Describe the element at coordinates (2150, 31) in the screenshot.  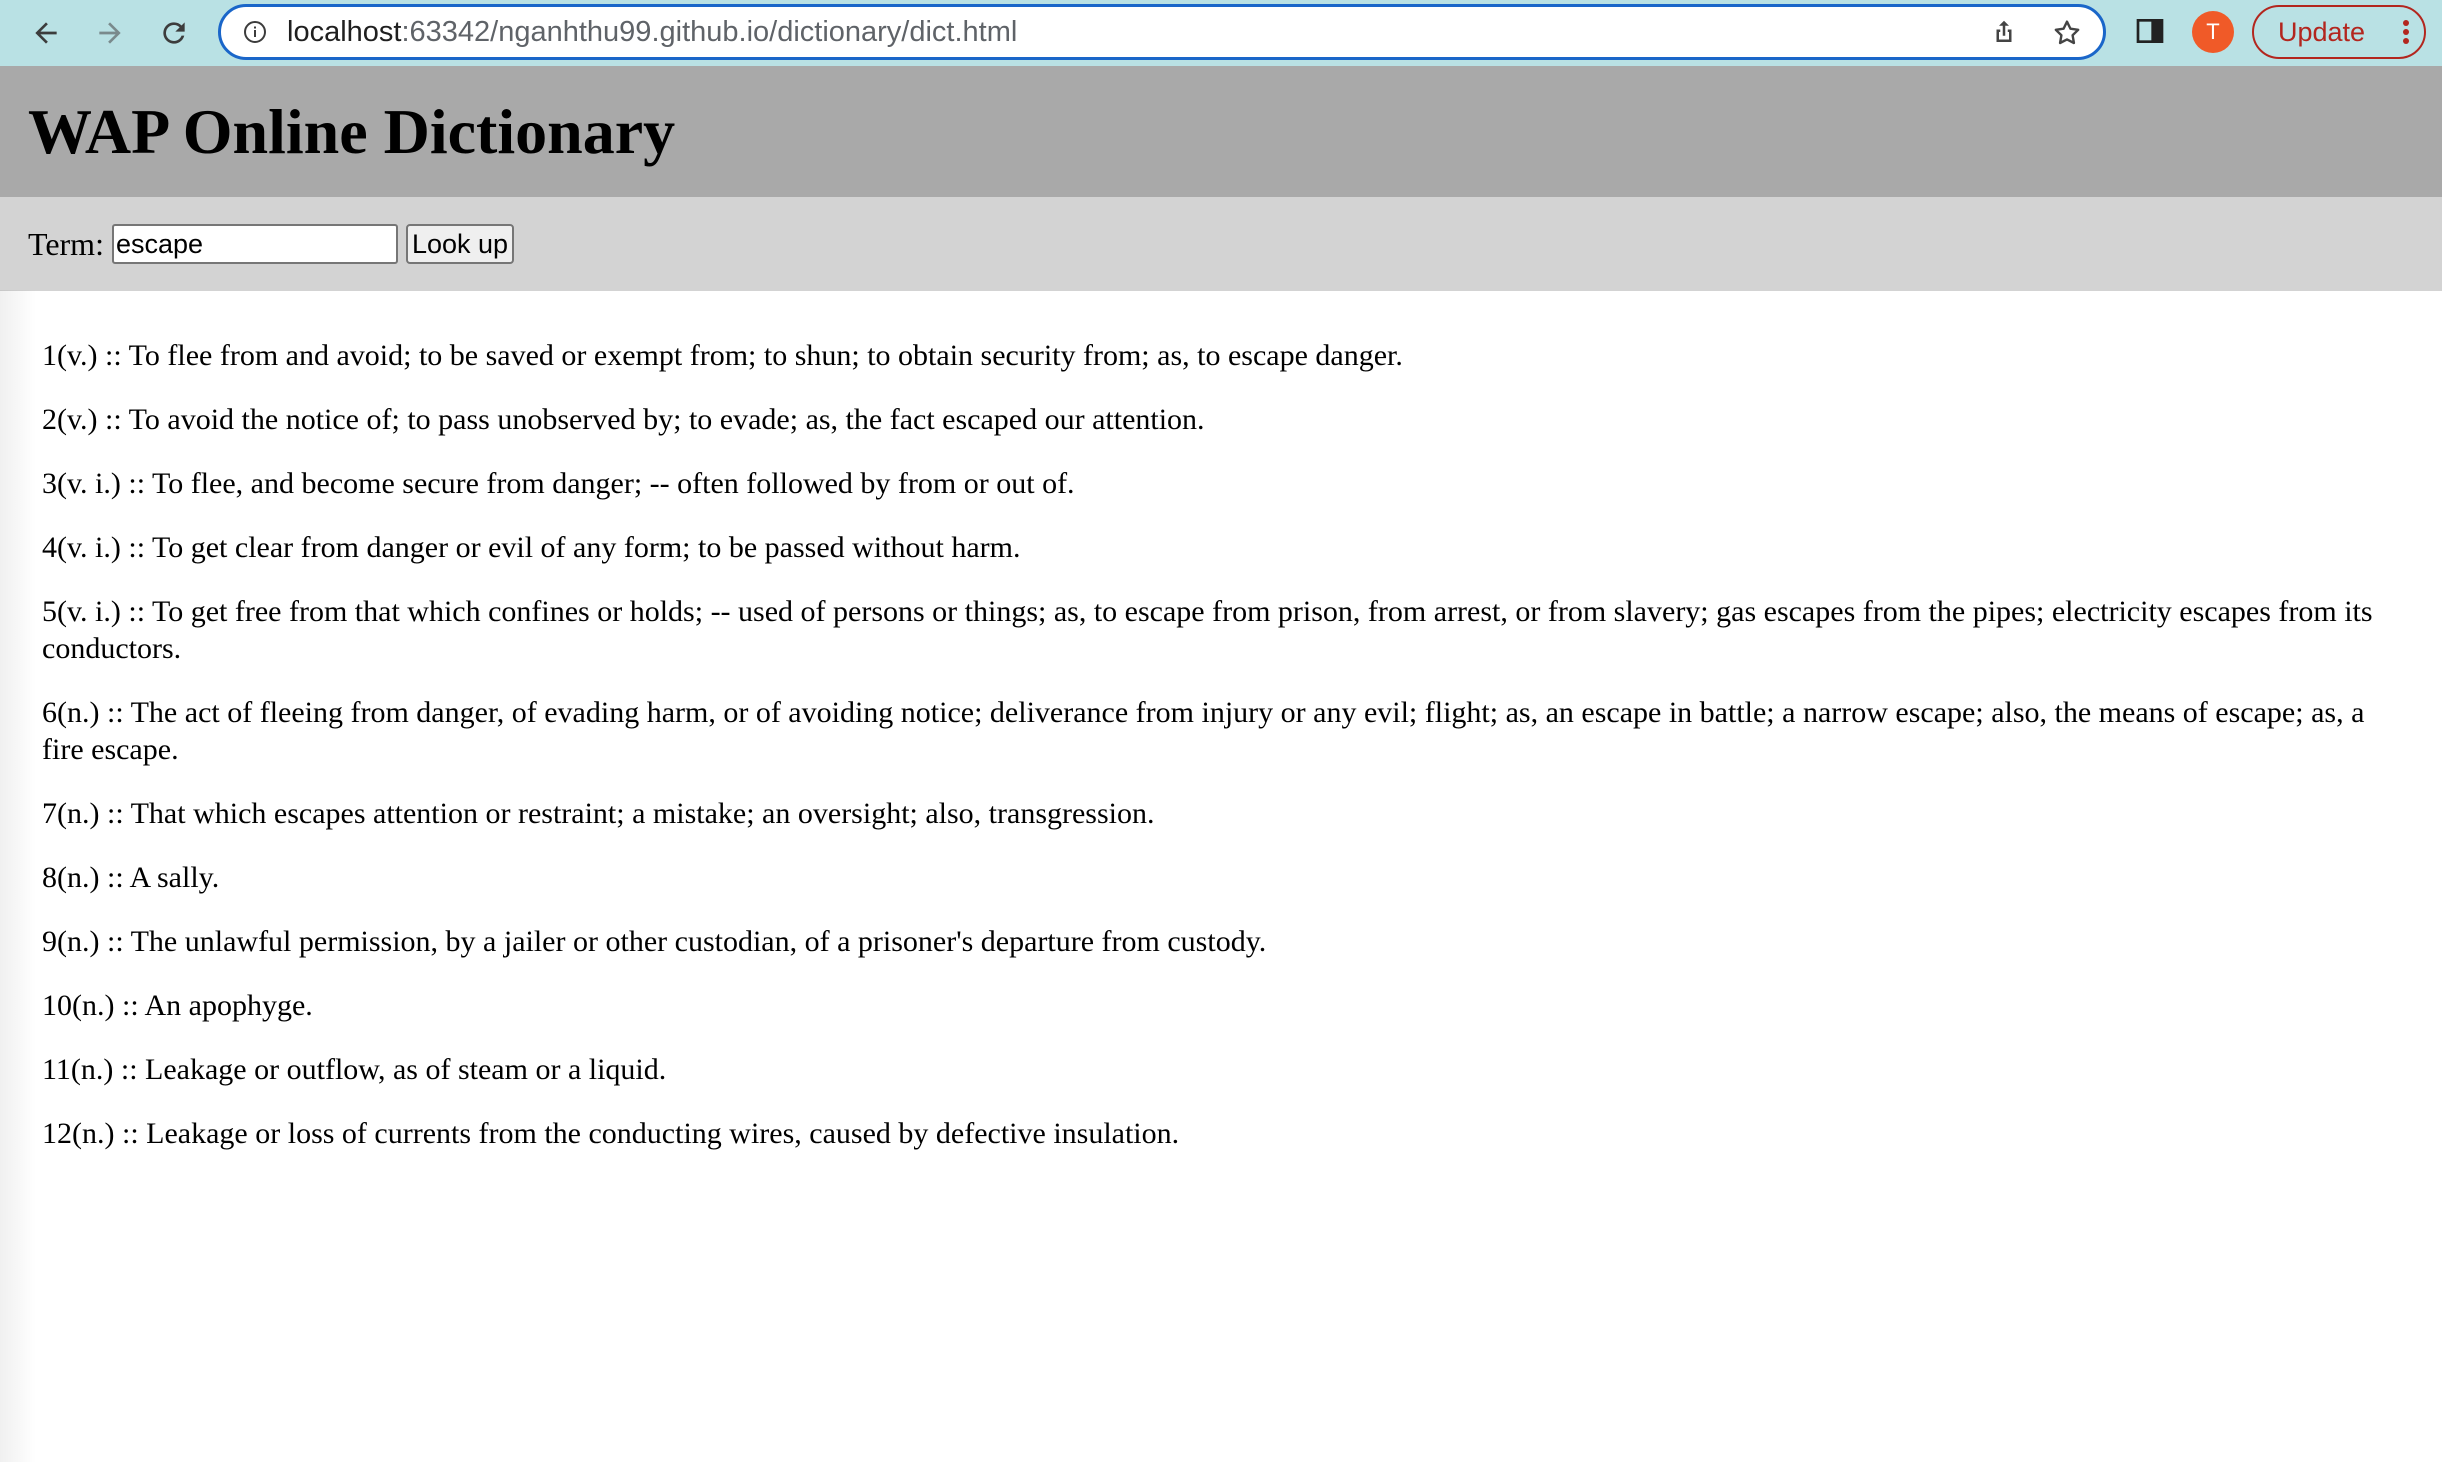
I see `side-panel-icon` at that location.